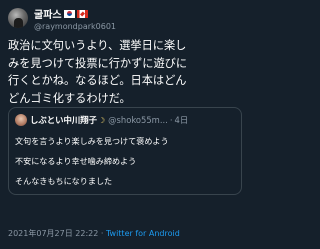  What do you see at coordinates (76, 161) in the screenshot?
I see `quoted-line: 不安になるより幸せ噛み締めよう` at bounding box center [76, 161].